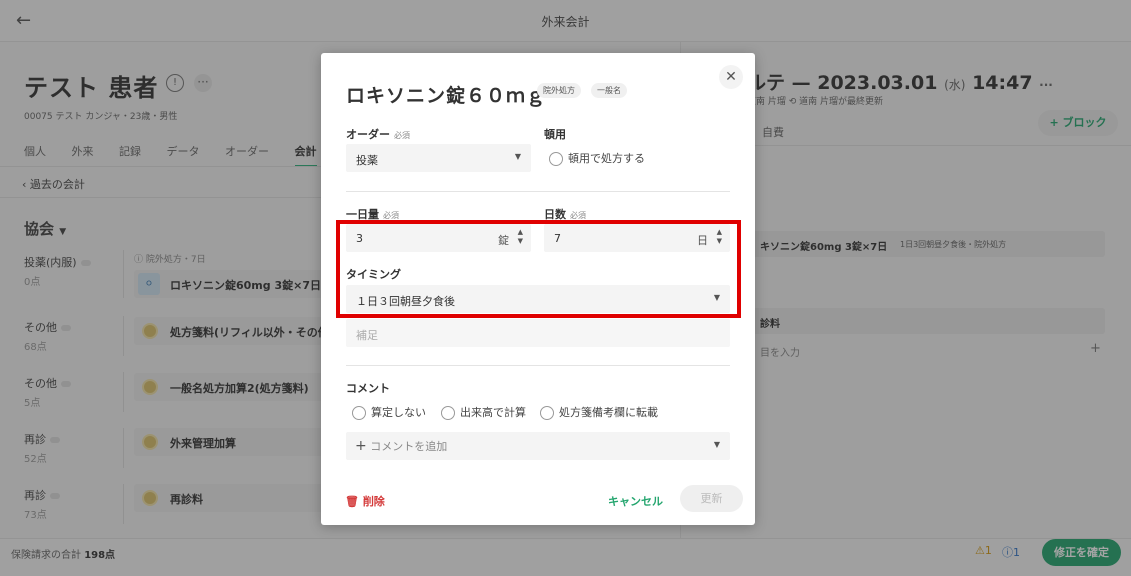 Image resolution: width=1131 pixels, height=576 pixels. I want to click on comment-option-fee-for-service: 出来高で計算, so click(483, 412).